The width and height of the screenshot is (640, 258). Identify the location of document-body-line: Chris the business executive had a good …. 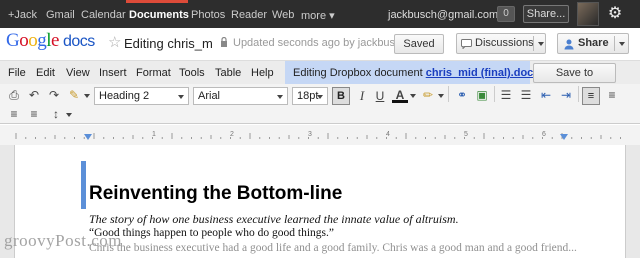
(333, 248).